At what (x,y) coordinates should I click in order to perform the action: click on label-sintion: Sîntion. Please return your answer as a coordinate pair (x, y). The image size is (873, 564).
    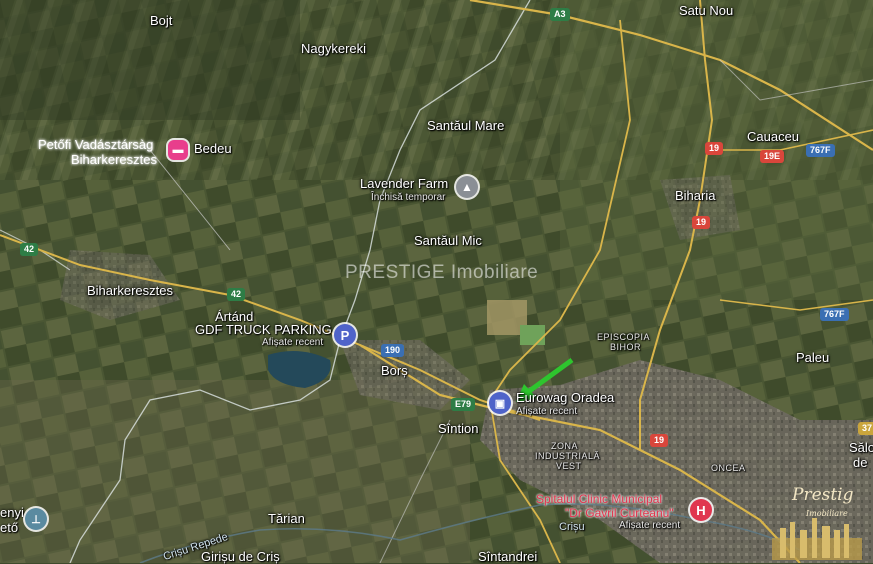
    Looking at the image, I should click on (458, 428).